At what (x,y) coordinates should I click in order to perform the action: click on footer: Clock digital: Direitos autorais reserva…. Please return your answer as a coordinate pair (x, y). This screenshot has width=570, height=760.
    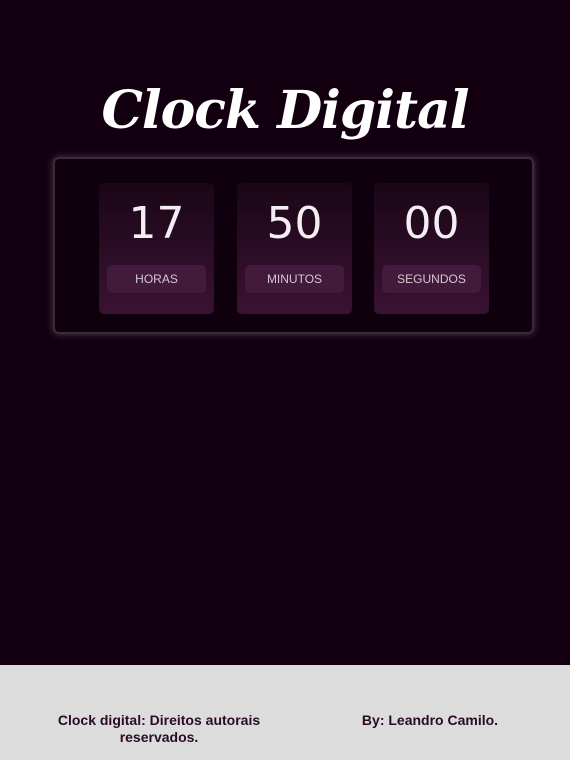
    Looking at the image, I should click on (285, 712).